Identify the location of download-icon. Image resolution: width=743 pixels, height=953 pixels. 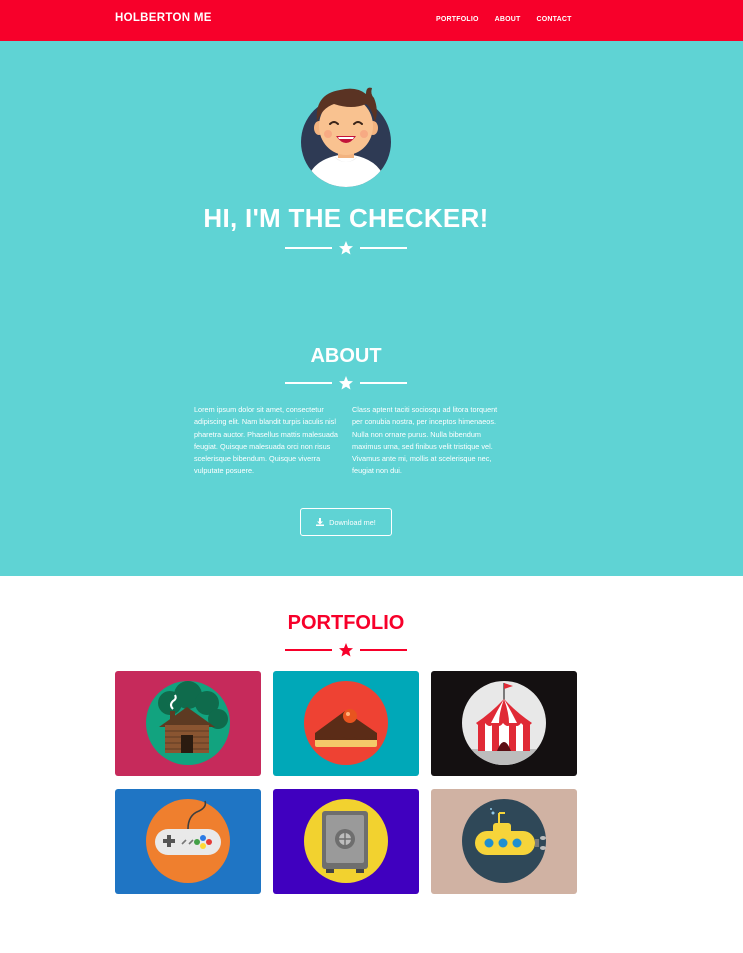
(320, 522).